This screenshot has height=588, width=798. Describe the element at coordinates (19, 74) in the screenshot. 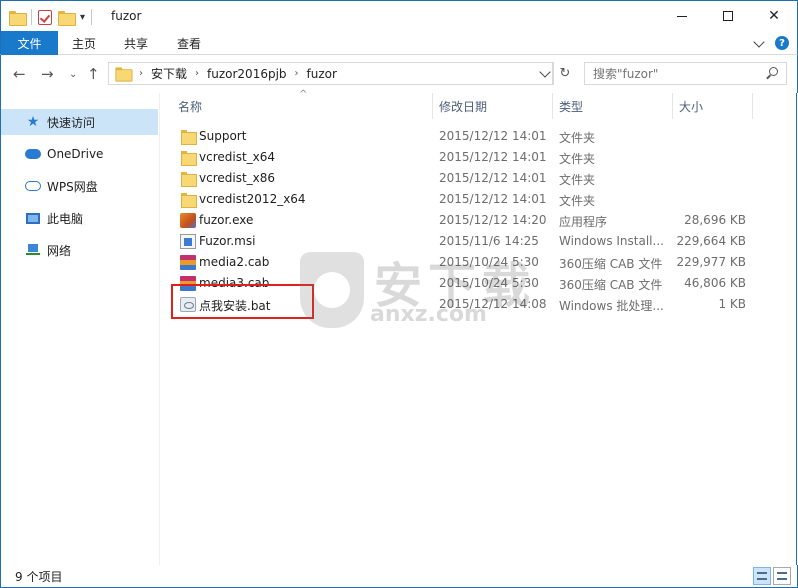

I see `back-arrow-icon: ←` at that location.